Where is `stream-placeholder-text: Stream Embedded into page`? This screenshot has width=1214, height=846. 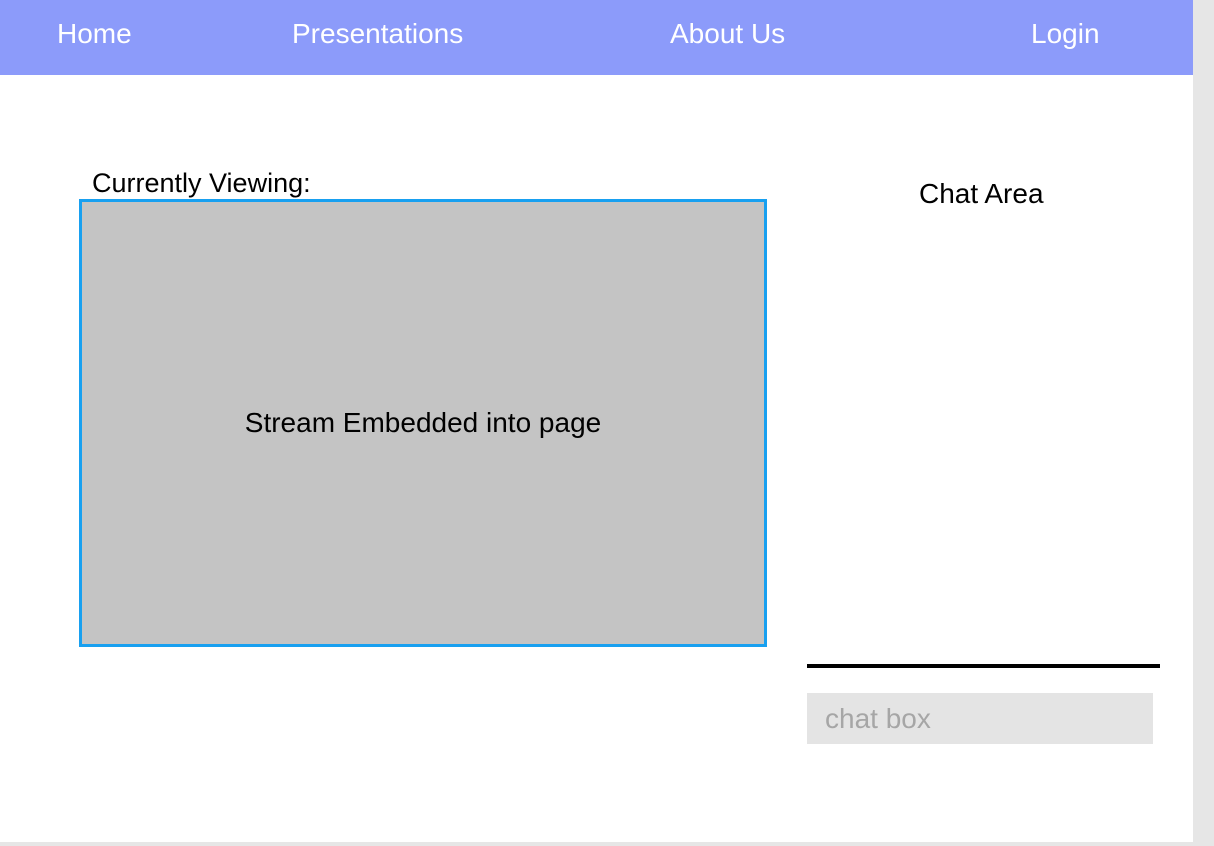
stream-placeholder-text: Stream Embedded into page is located at coordinates (423, 422).